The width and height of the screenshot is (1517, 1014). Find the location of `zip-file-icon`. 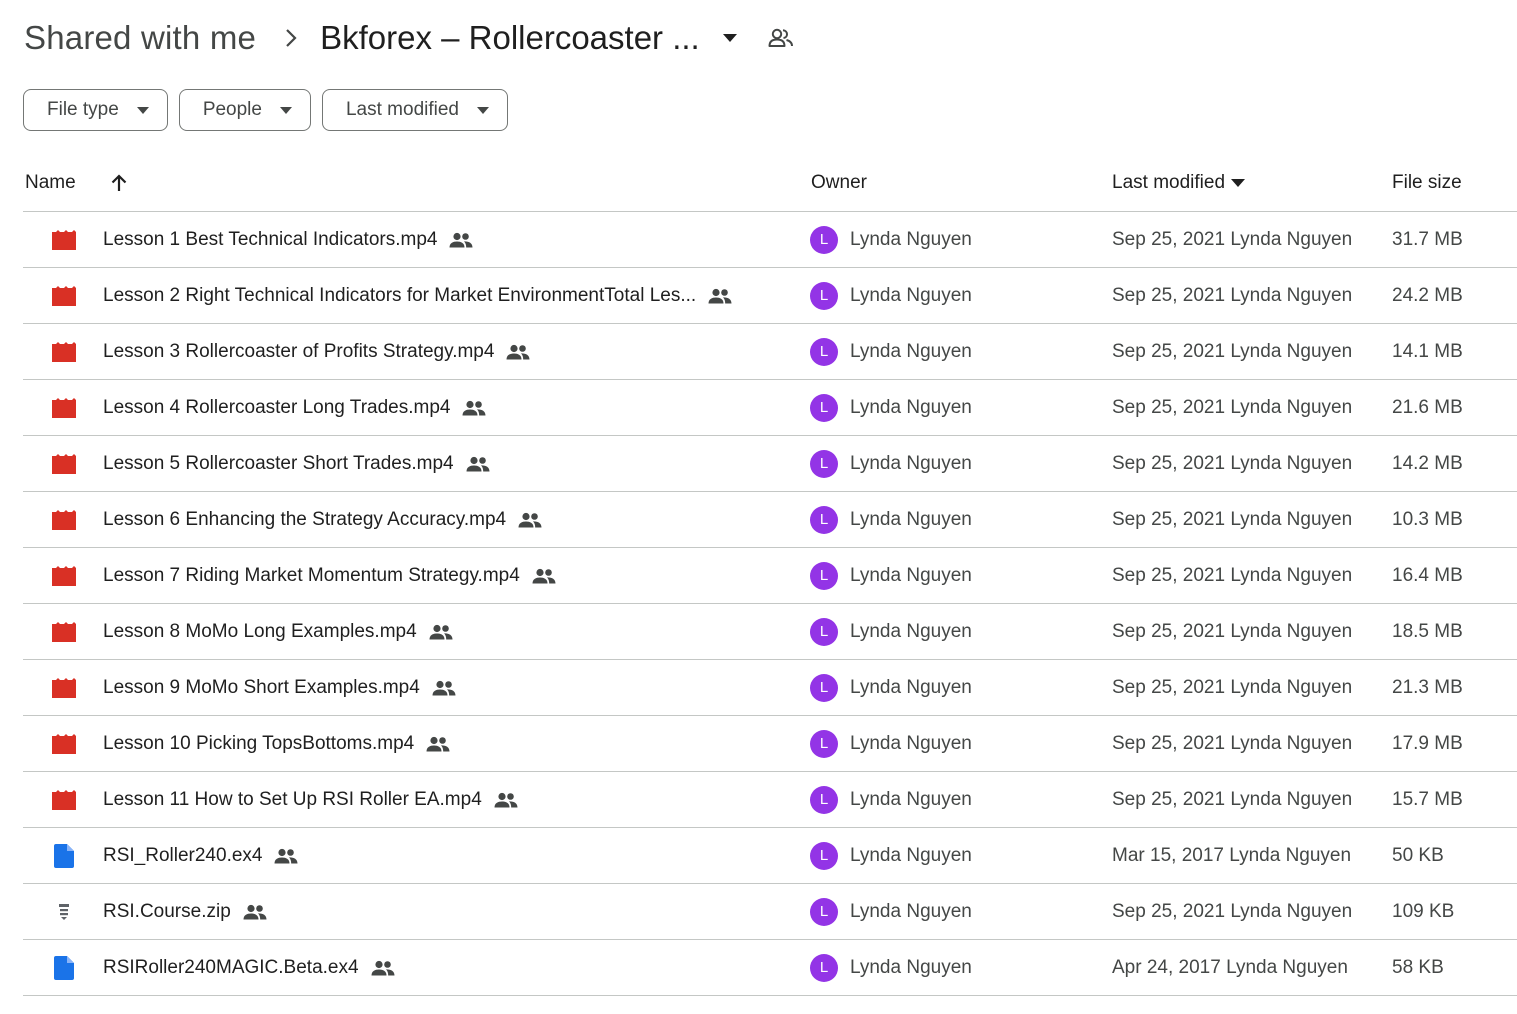

zip-file-icon is located at coordinates (64, 911).